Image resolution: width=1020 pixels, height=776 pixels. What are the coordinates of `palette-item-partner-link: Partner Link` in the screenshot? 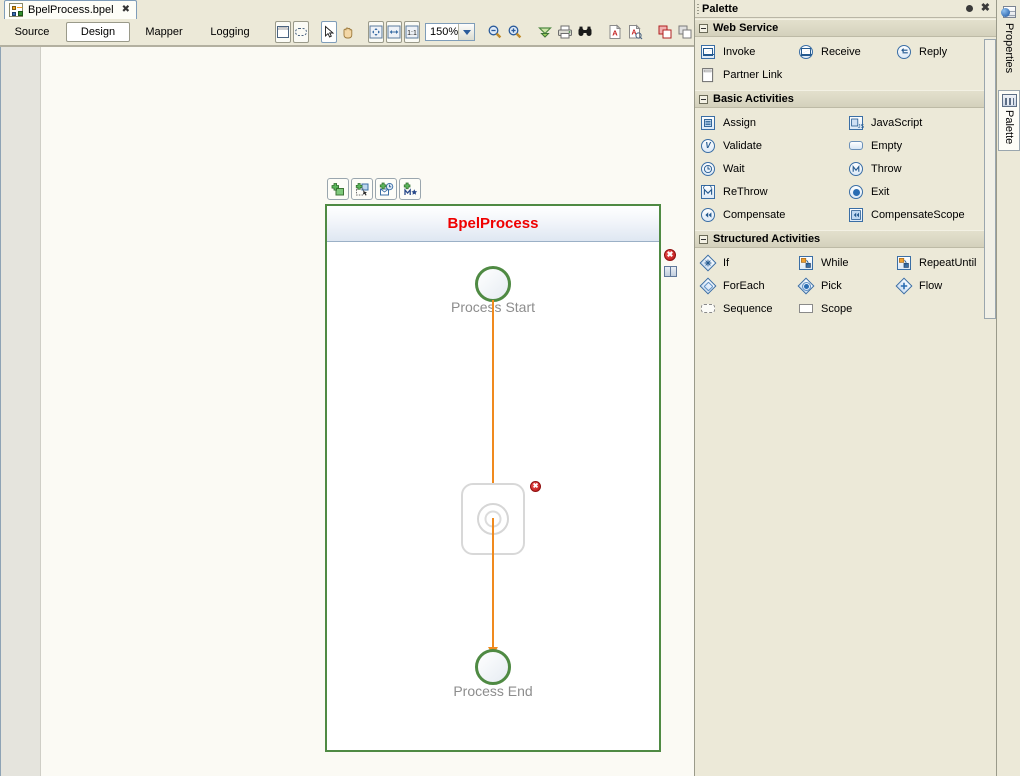 It's located at (769, 75).